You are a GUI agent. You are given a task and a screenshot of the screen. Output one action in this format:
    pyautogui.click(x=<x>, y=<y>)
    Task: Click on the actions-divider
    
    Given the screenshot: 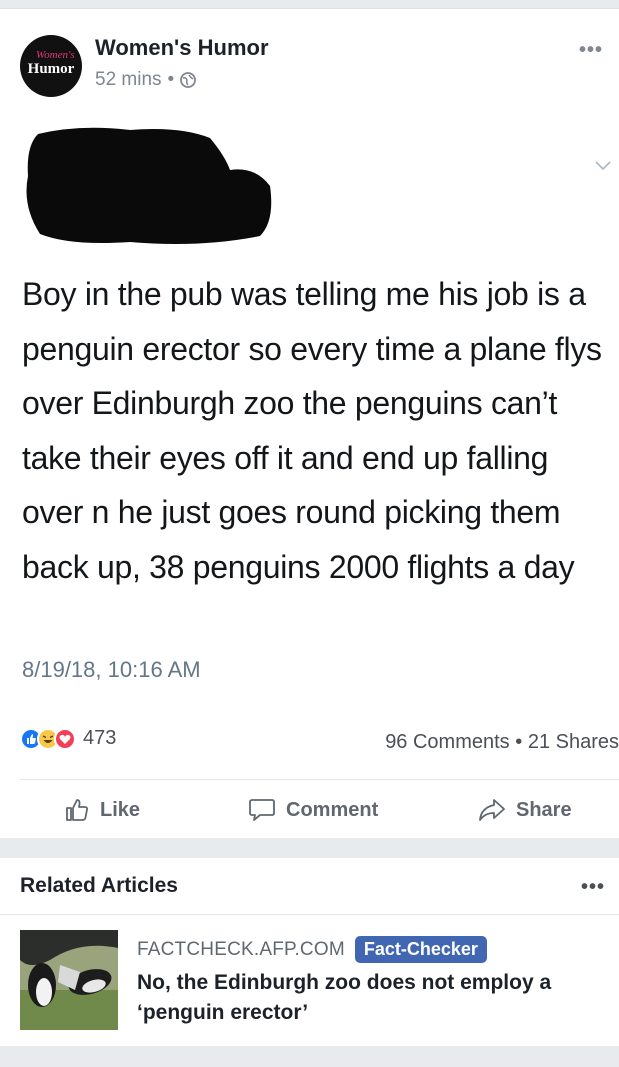 What is the action you would take?
    pyautogui.click(x=319, y=779)
    